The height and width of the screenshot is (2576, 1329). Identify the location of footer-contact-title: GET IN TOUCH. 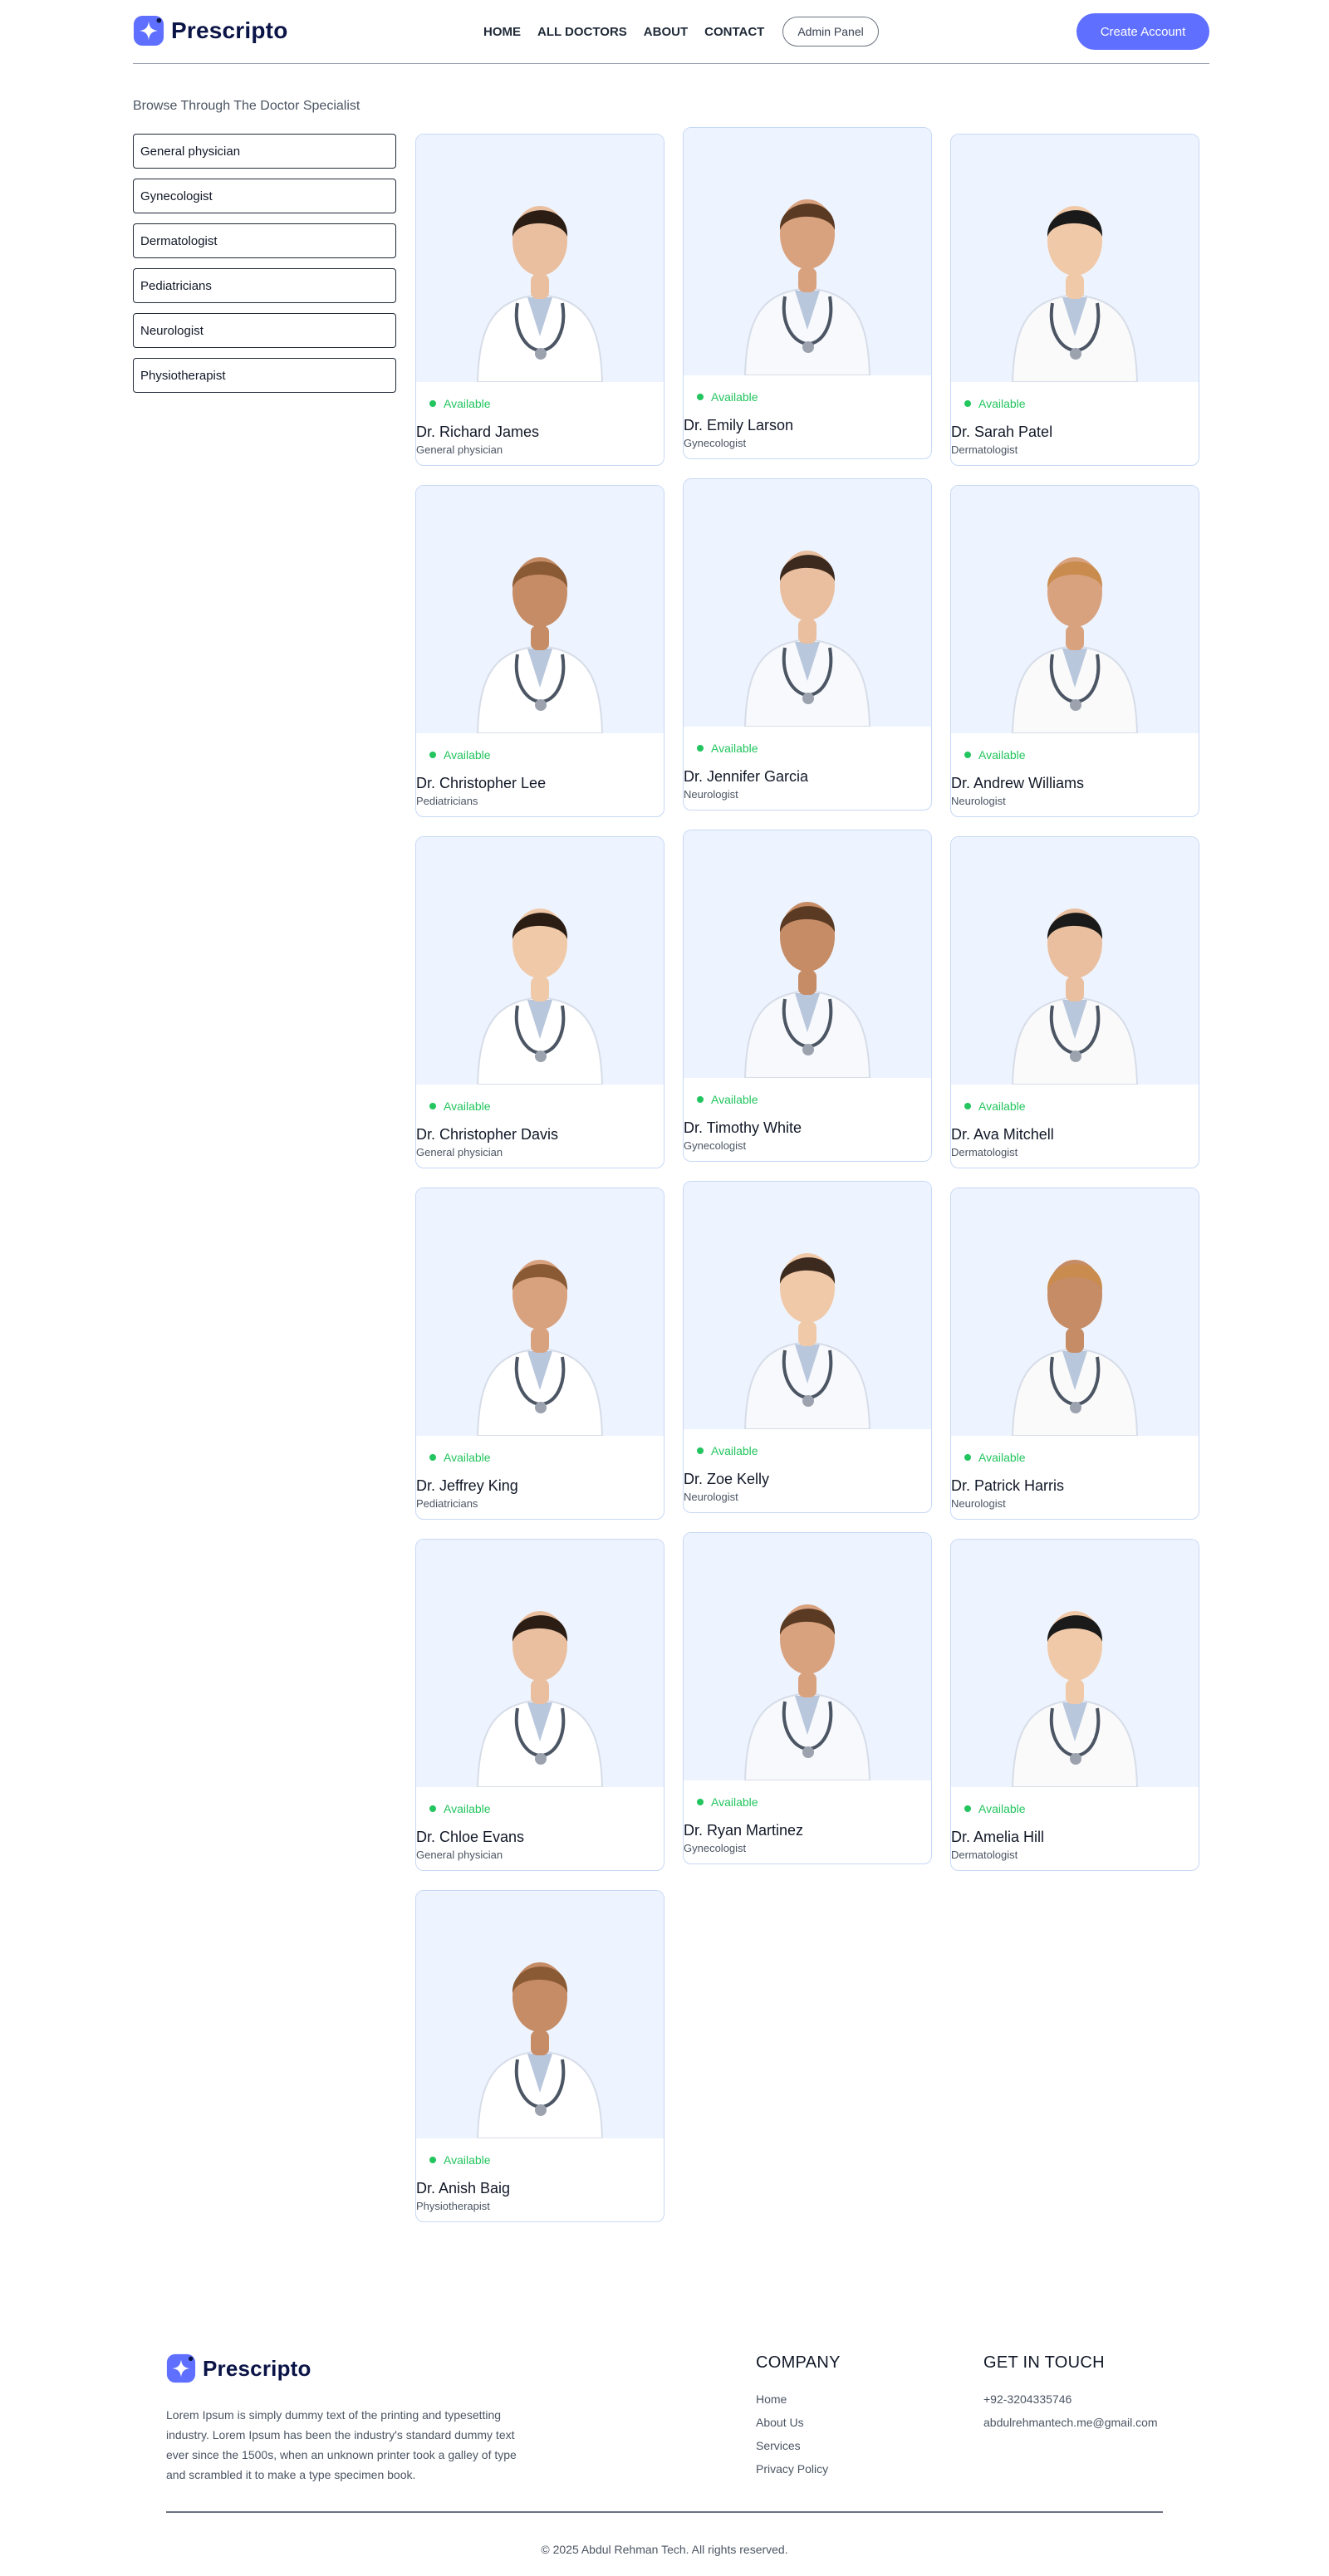
(1044, 2362).